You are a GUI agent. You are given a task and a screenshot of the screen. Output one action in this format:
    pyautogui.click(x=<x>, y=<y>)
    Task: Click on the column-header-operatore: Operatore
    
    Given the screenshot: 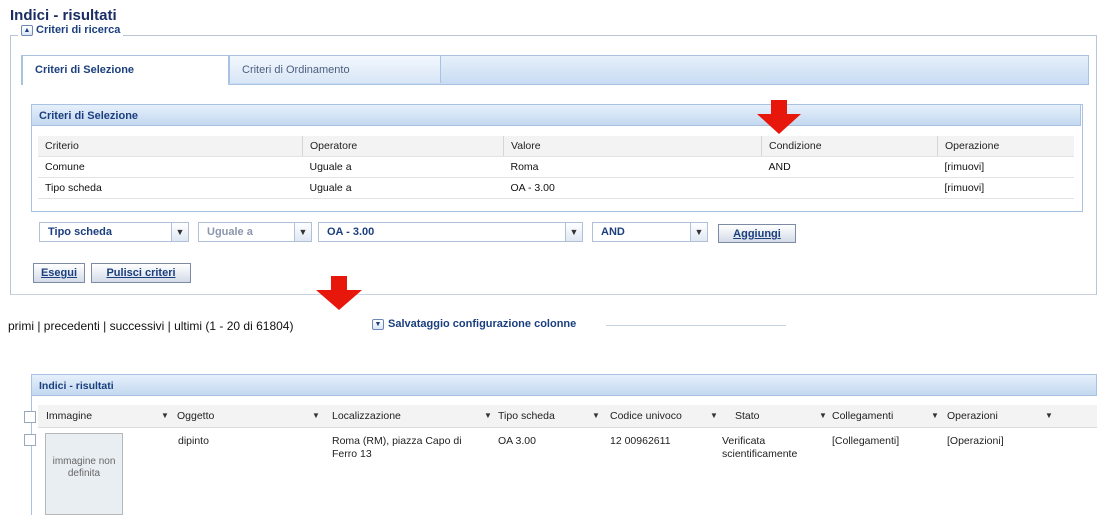 What is the action you would take?
    pyautogui.click(x=403, y=146)
    